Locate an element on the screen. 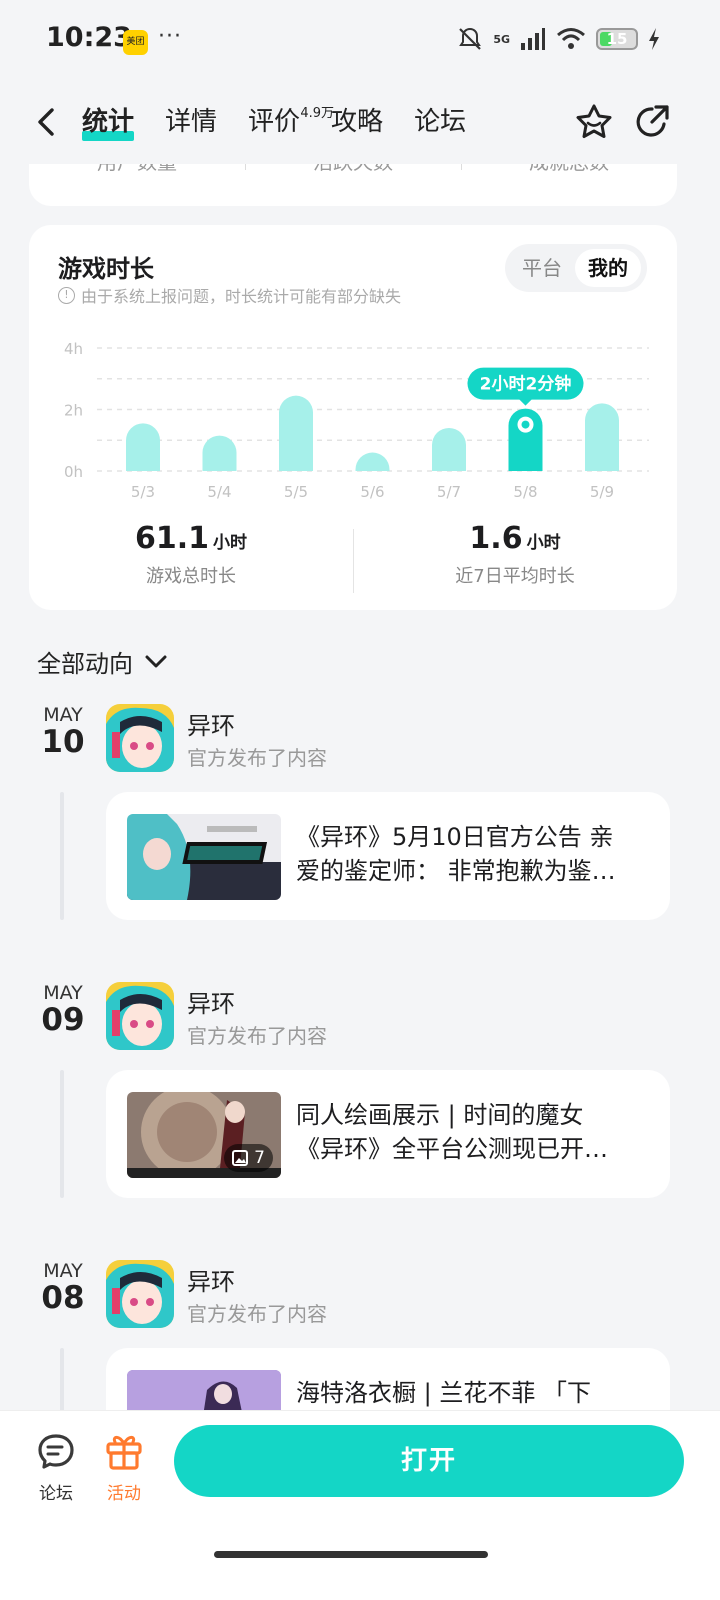 The width and height of the screenshot is (720, 1600). battery-level: 15 is located at coordinates (617, 39).